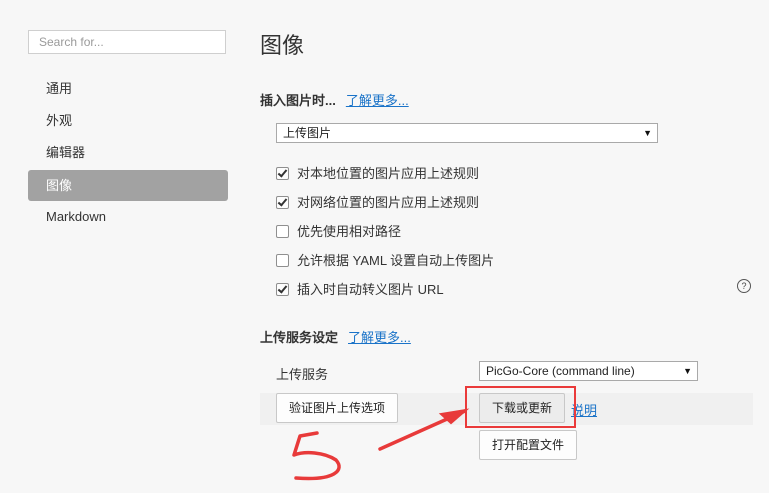 The width and height of the screenshot is (769, 493). Describe the element at coordinates (381, 444) in the screenshot. I see `annotation-drawing` at that location.